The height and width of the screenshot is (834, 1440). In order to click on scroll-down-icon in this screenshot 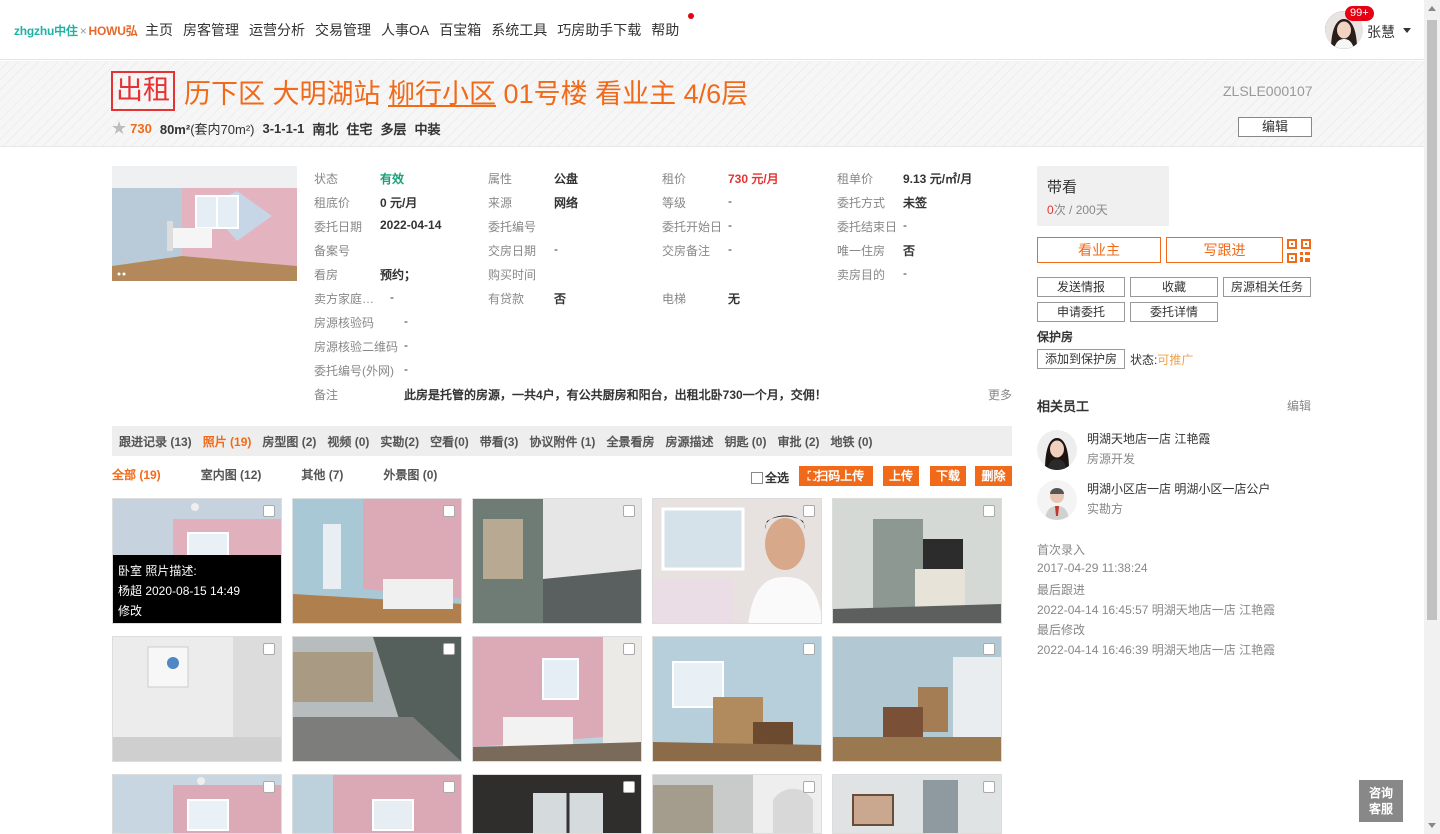, I will do `click(1432, 825)`.